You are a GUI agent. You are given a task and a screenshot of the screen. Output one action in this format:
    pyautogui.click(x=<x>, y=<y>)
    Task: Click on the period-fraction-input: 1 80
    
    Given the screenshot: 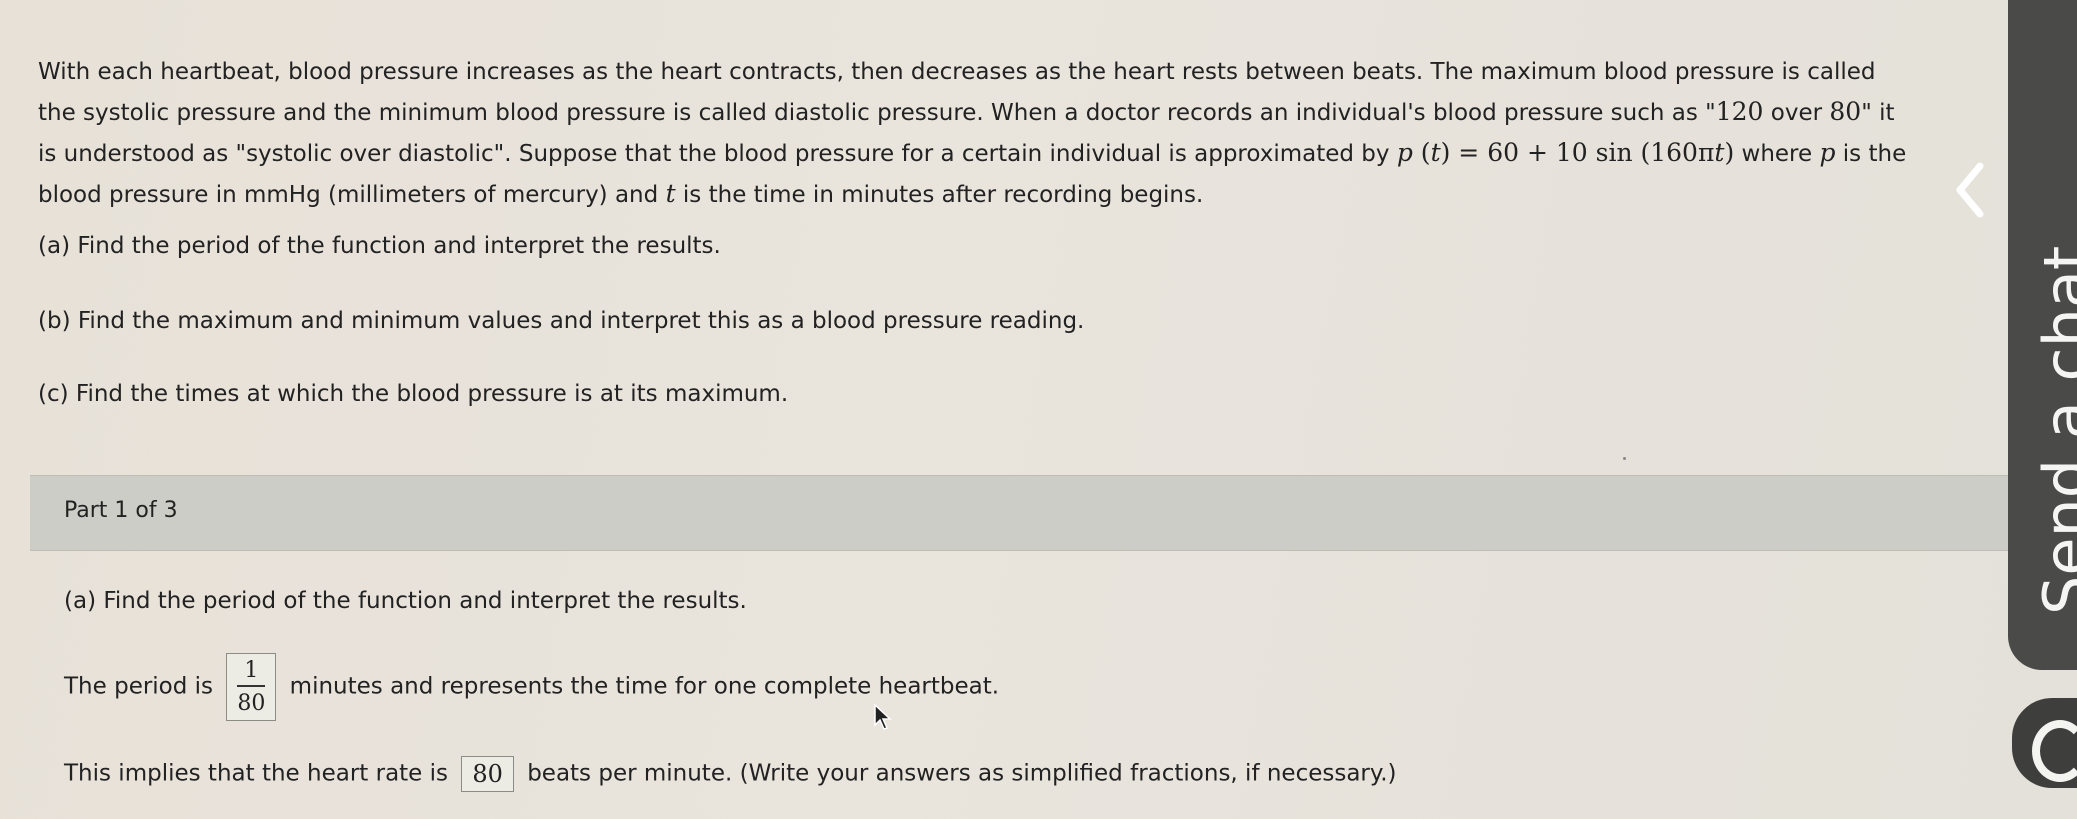 What is the action you would take?
    pyautogui.click(x=251, y=687)
    